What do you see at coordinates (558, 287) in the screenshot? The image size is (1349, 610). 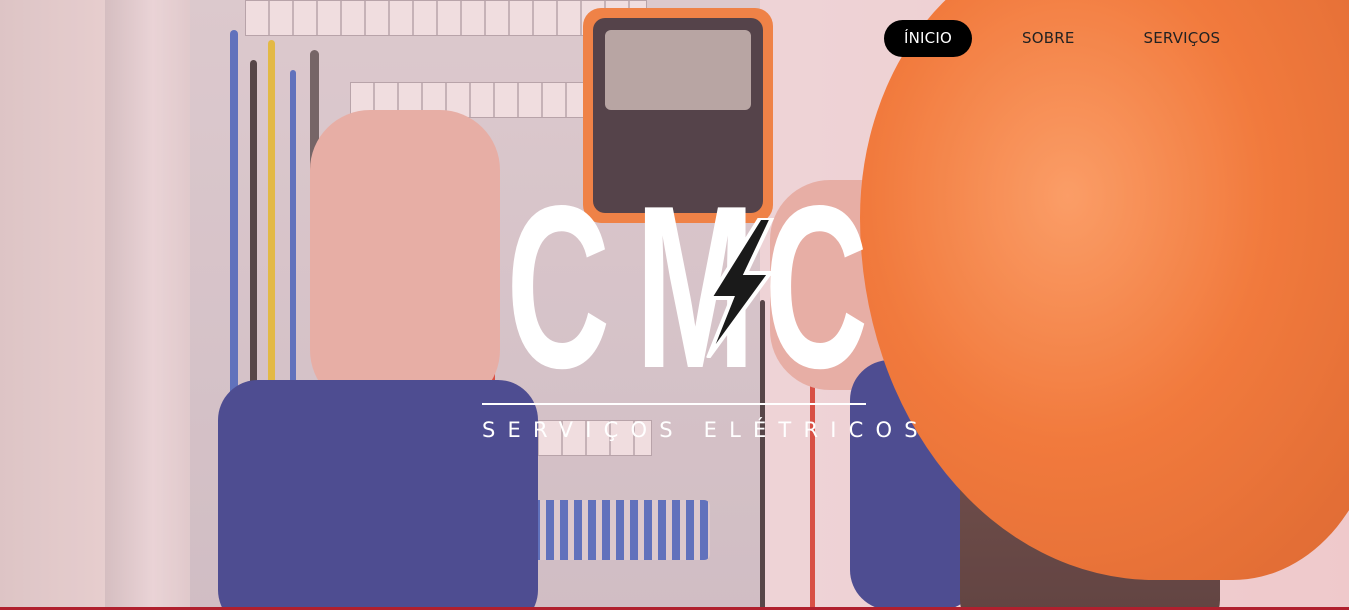 I see `logo-letter: C` at bounding box center [558, 287].